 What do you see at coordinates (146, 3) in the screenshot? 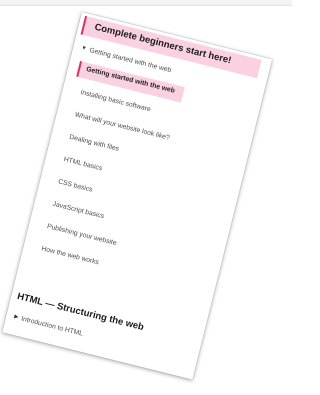
I see `browser-top-edge` at bounding box center [146, 3].